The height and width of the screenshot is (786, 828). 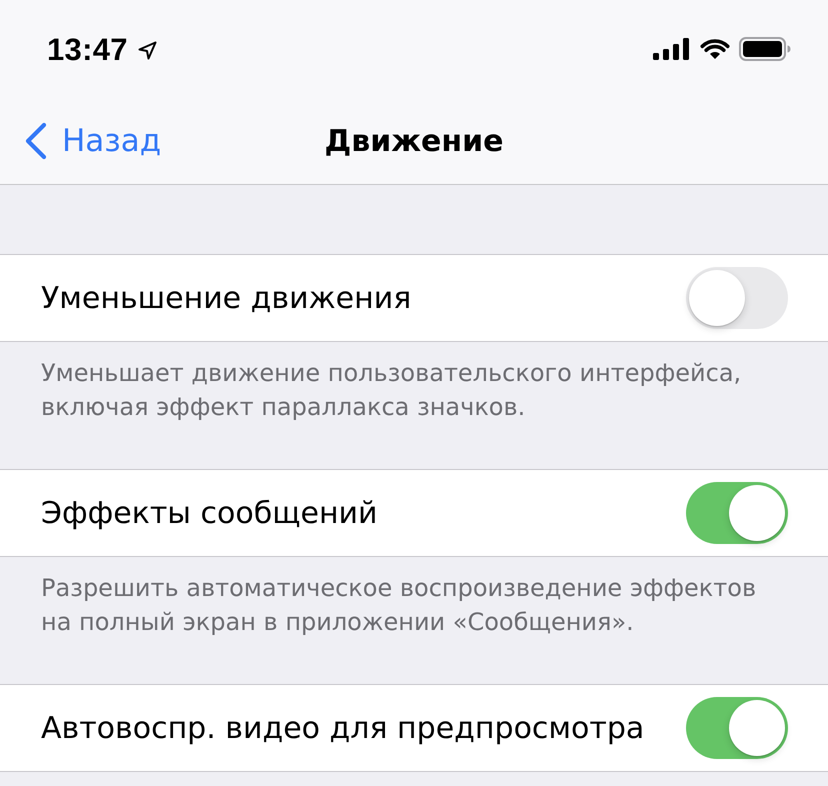 I want to click on back-button: Назад, so click(x=84, y=141).